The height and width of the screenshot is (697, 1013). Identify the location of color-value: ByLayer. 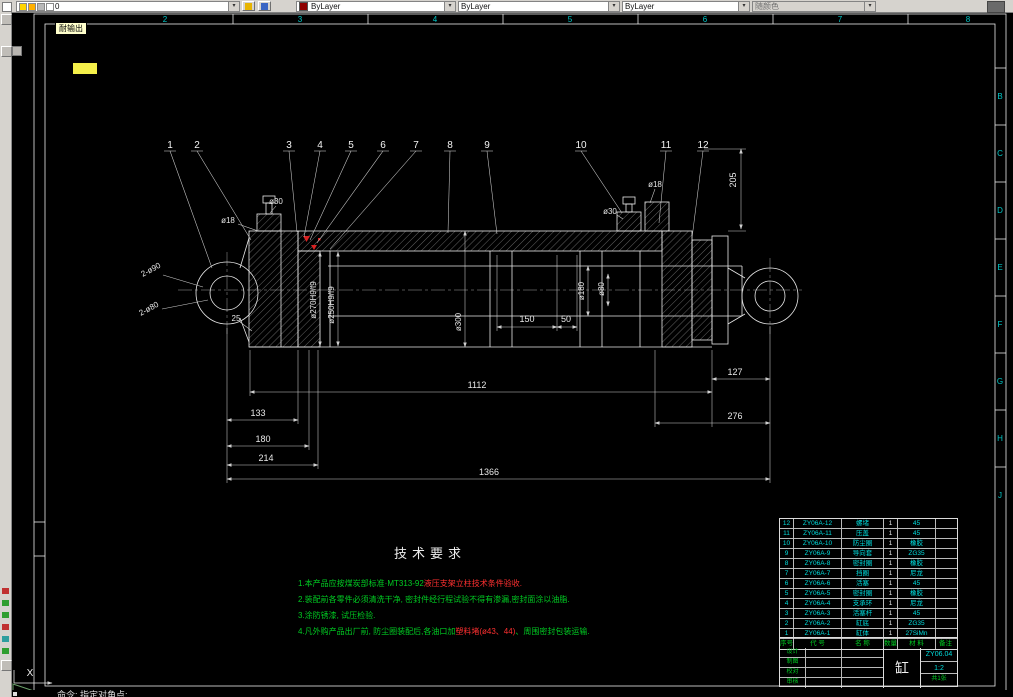
(326, 6).